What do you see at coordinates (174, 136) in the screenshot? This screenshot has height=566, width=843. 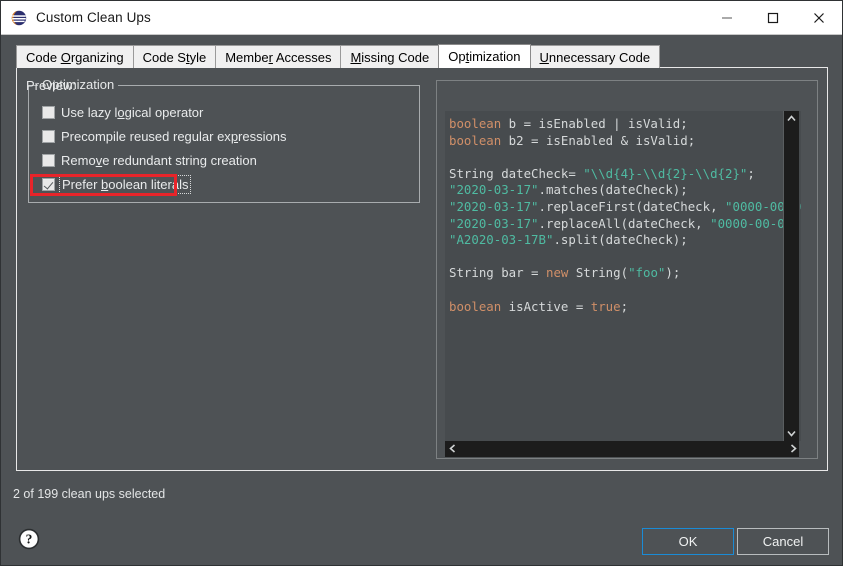 I see `checkbox-label: Precompile reused regular expressions` at bounding box center [174, 136].